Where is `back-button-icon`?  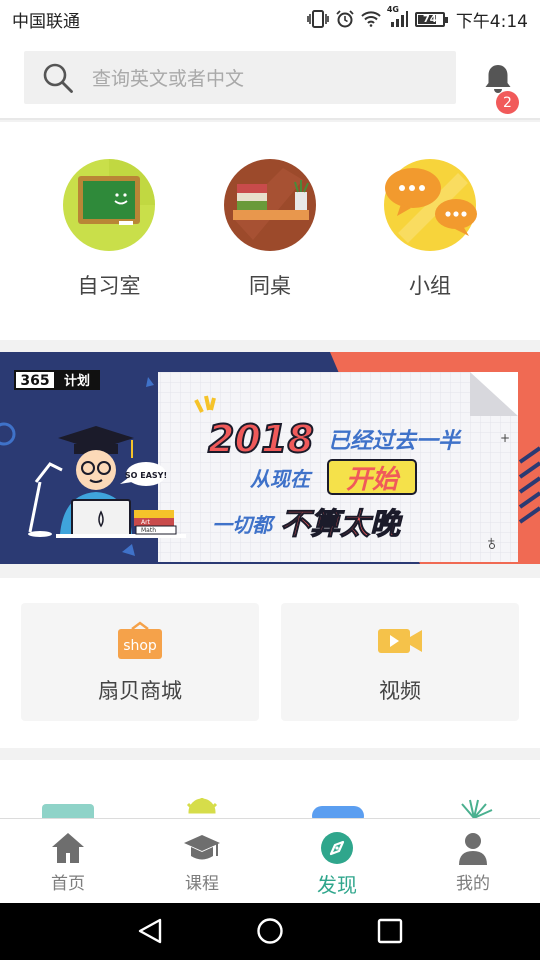 back-button-icon is located at coordinates (150, 931).